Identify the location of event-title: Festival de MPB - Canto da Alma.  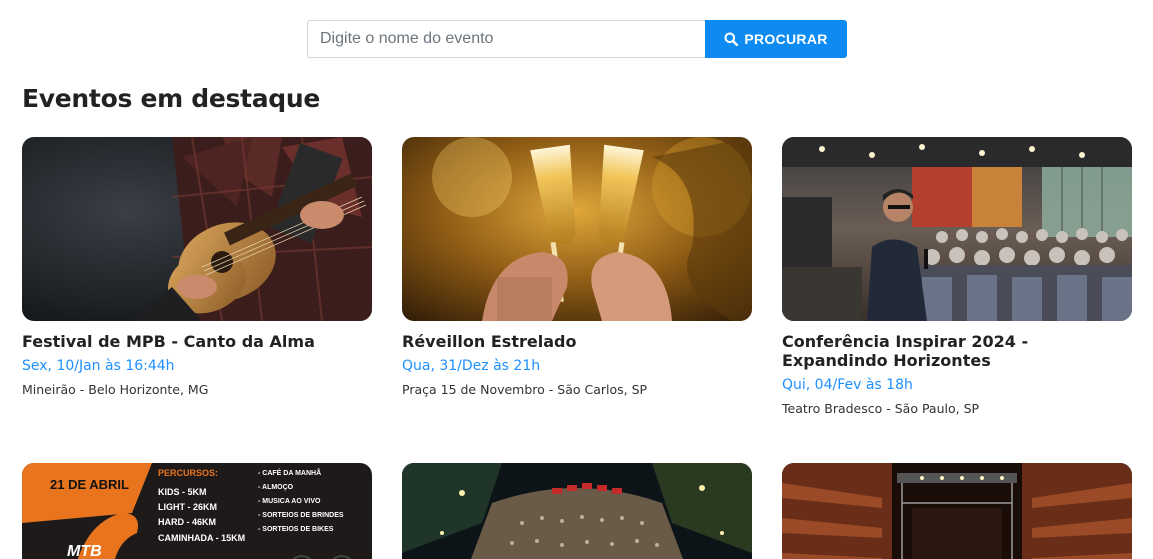
(168, 341).